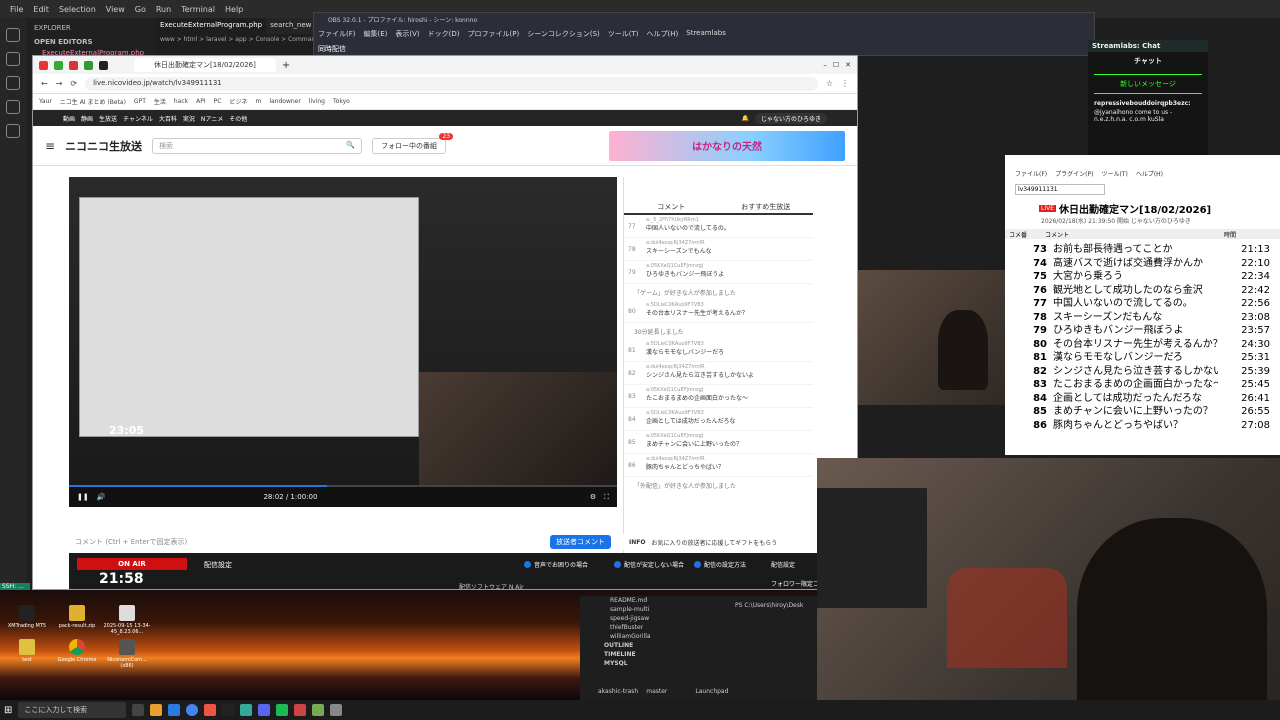 This screenshot has width=1280, height=720. Describe the element at coordinates (1137, 277) in the screenshot. I see `viewer-comment-row: 75 大宮から乗ろう 22:34` at that location.